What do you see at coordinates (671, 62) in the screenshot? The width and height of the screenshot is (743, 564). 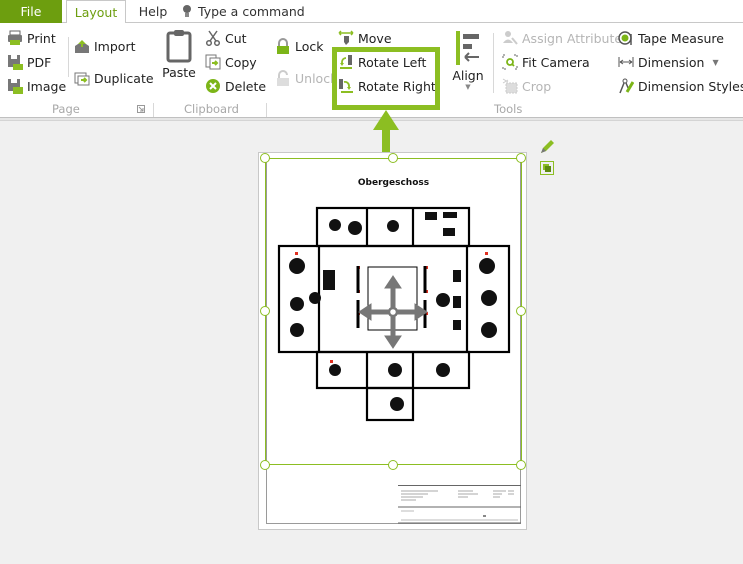 I see `dimension-label: Dimension` at bounding box center [671, 62].